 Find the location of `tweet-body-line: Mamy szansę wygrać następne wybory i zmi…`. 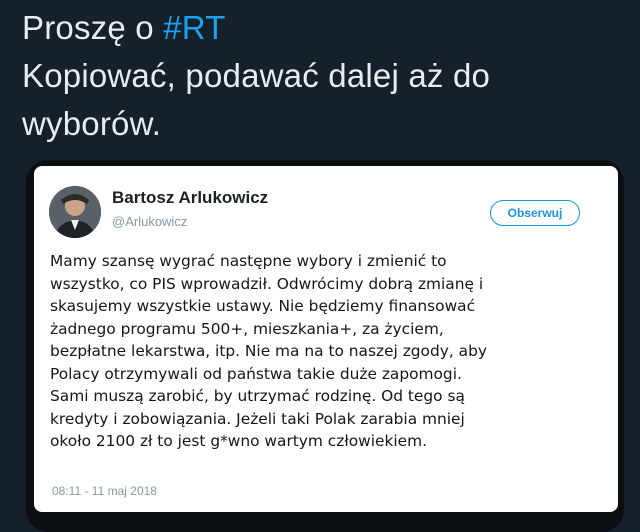

tweet-body-line: Mamy szansę wygrać następne wybory i zmi… is located at coordinates (248, 261).